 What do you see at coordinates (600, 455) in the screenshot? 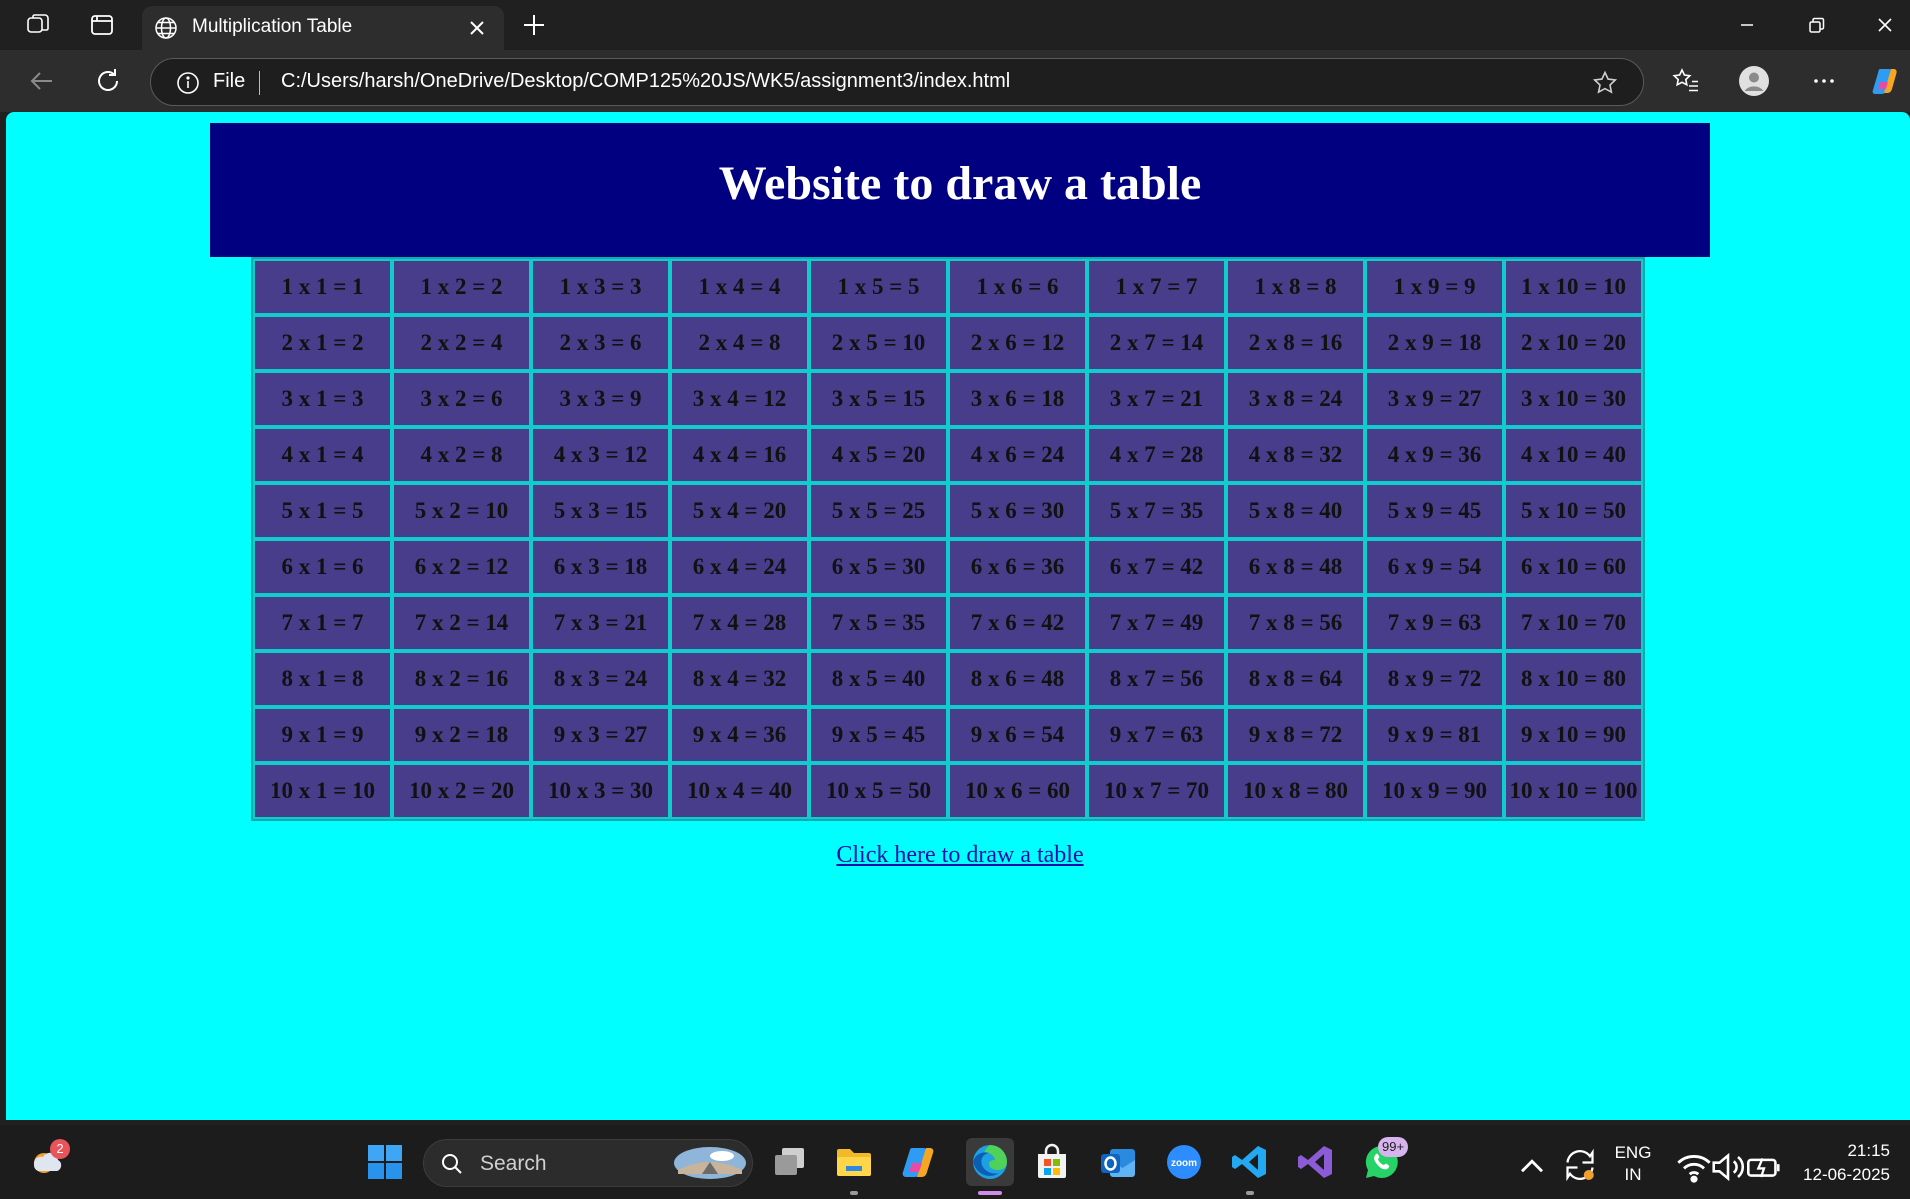
I see `table-cell: 4 x 3 = 12` at bounding box center [600, 455].